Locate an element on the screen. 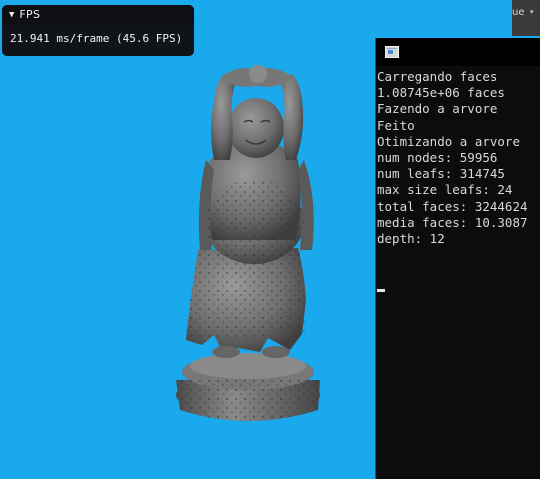  console-line: num nodes: 59956 is located at coordinates (437, 157).